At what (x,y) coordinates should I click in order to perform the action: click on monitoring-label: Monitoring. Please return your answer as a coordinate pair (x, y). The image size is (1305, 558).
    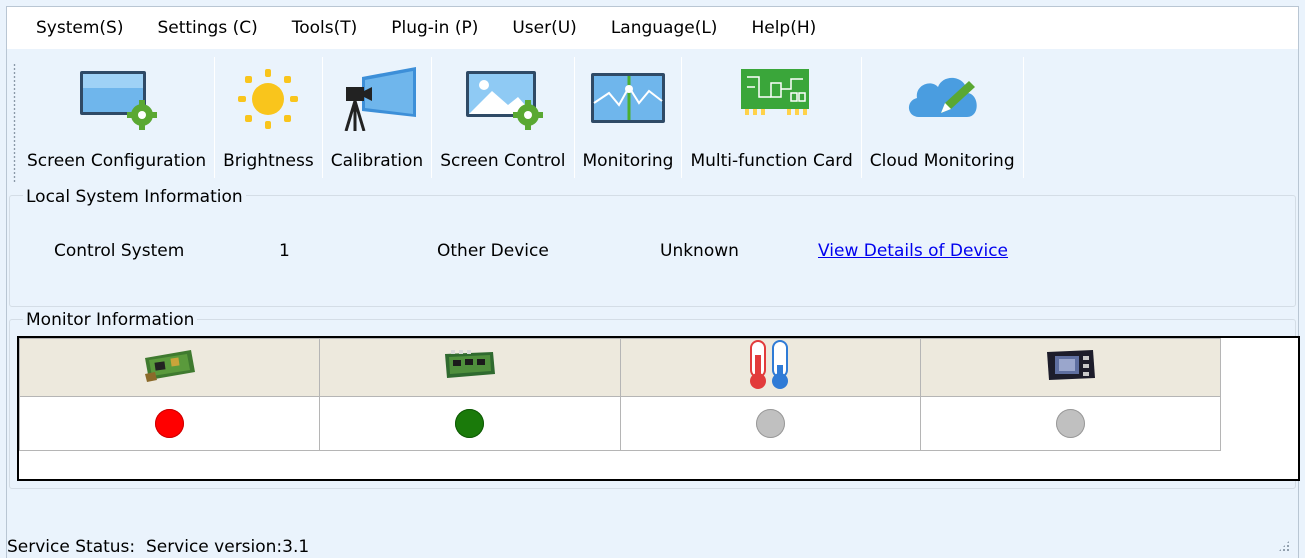
    Looking at the image, I should click on (628, 161).